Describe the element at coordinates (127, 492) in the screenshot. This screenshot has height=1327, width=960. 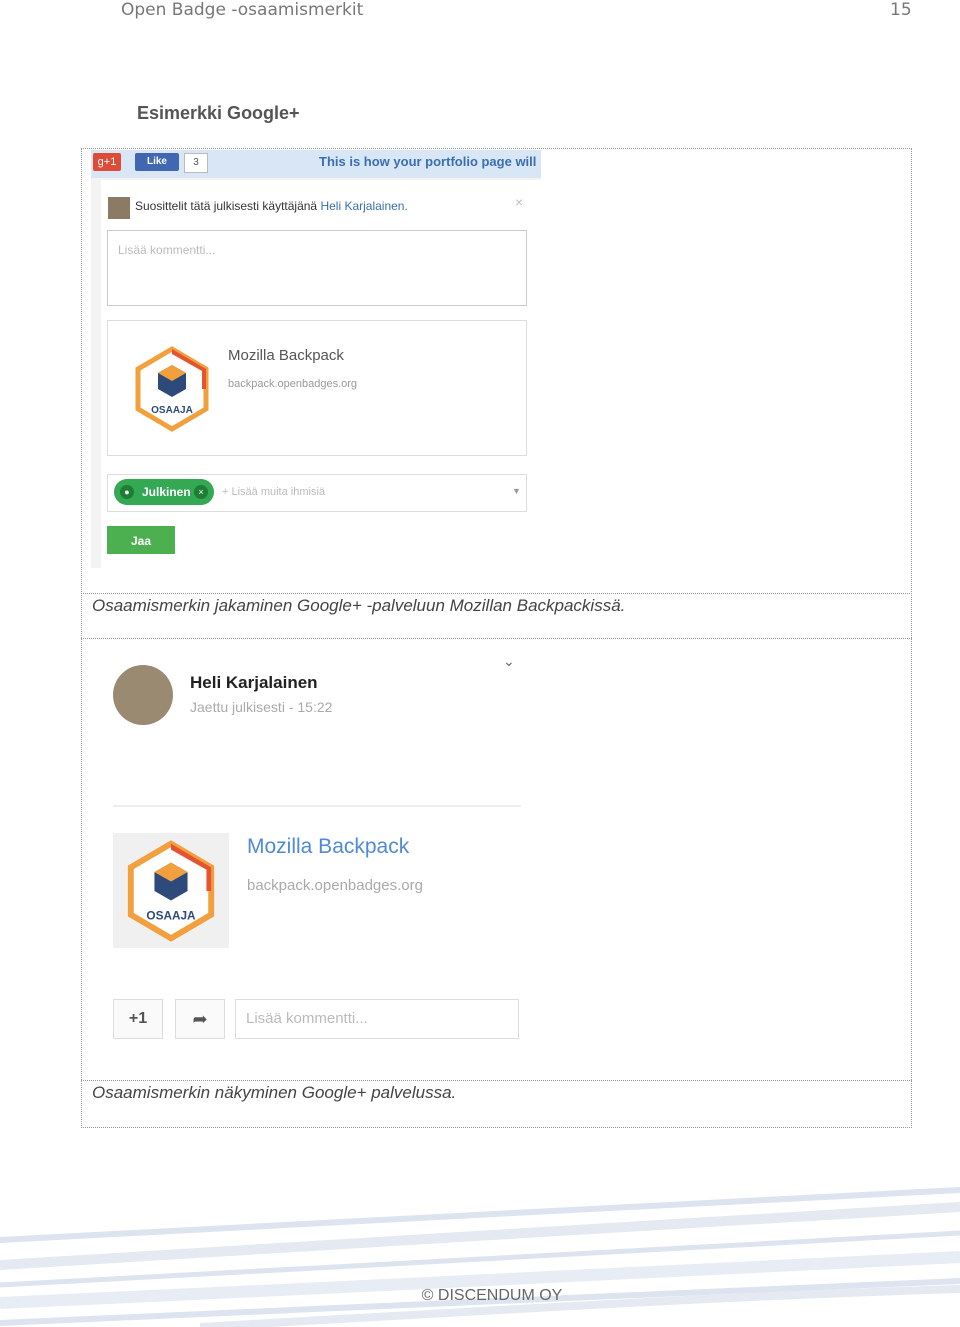
I see `globe-icon: ●` at that location.